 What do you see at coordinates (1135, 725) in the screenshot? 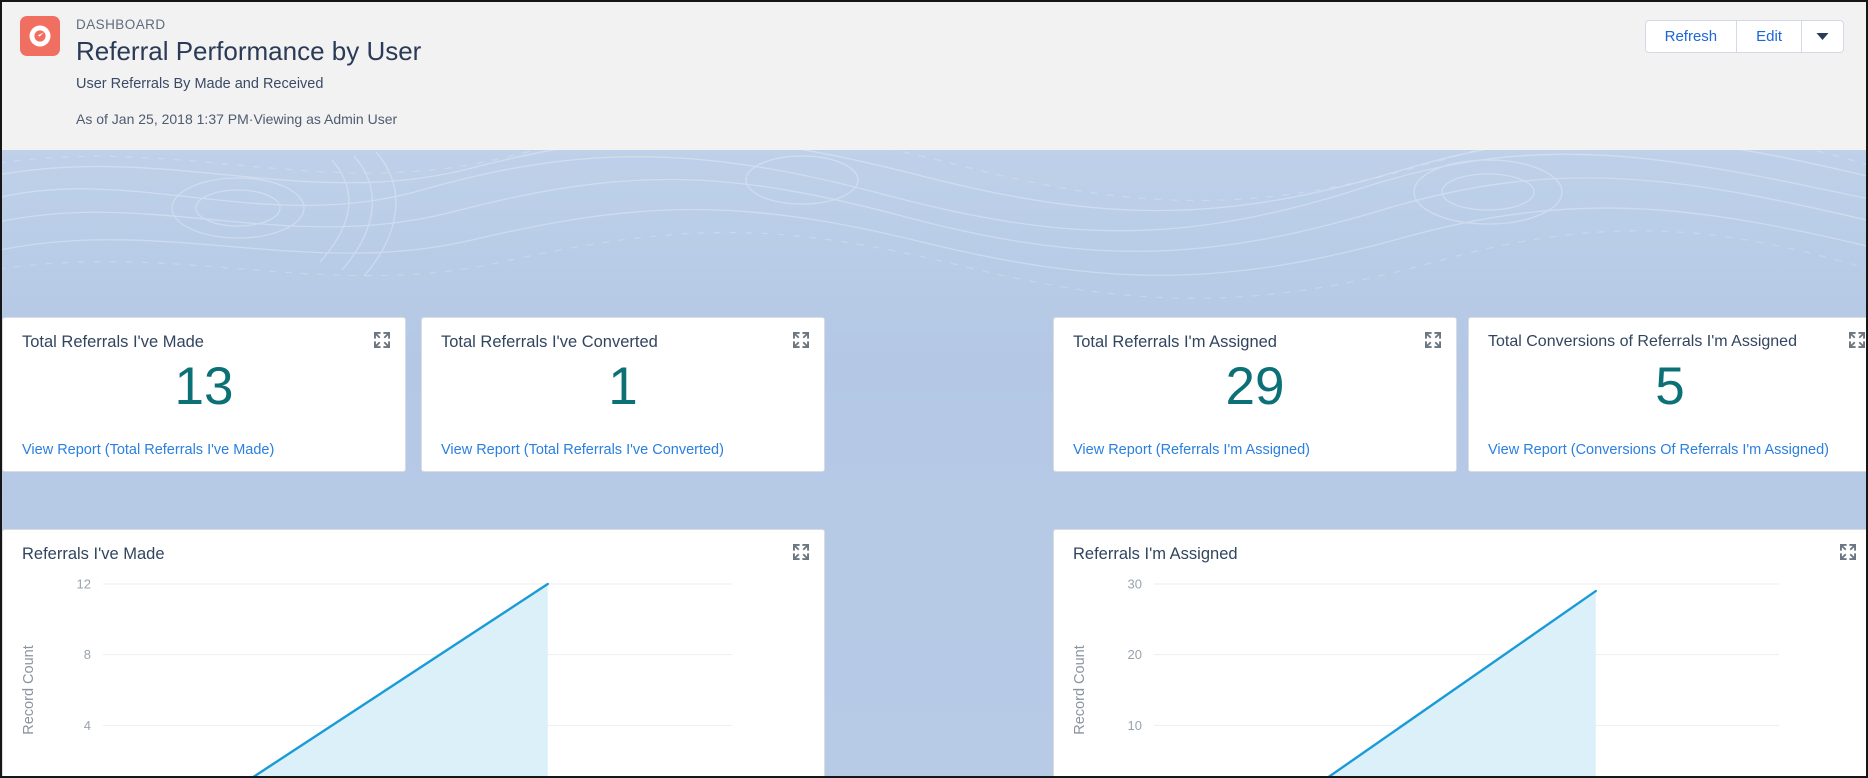
I see `svg-text: 10` at bounding box center [1135, 725].